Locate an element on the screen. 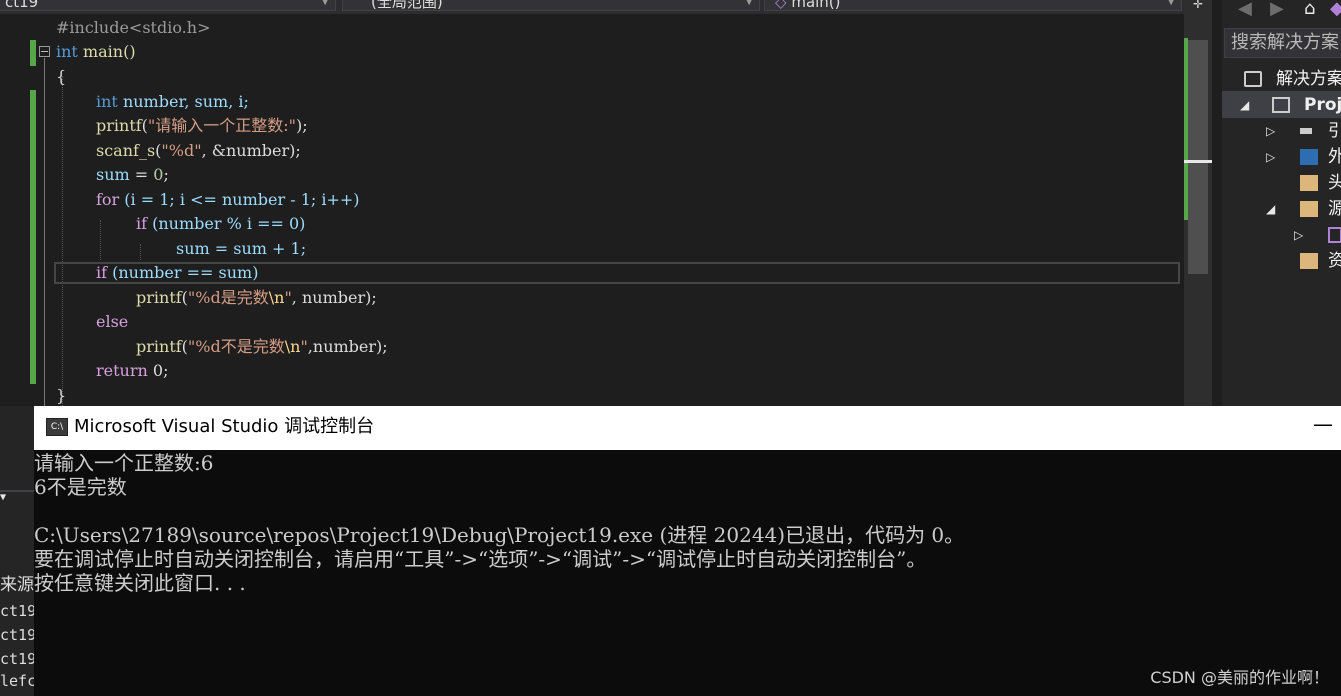  code-line: } is located at coordinates (61, 395).